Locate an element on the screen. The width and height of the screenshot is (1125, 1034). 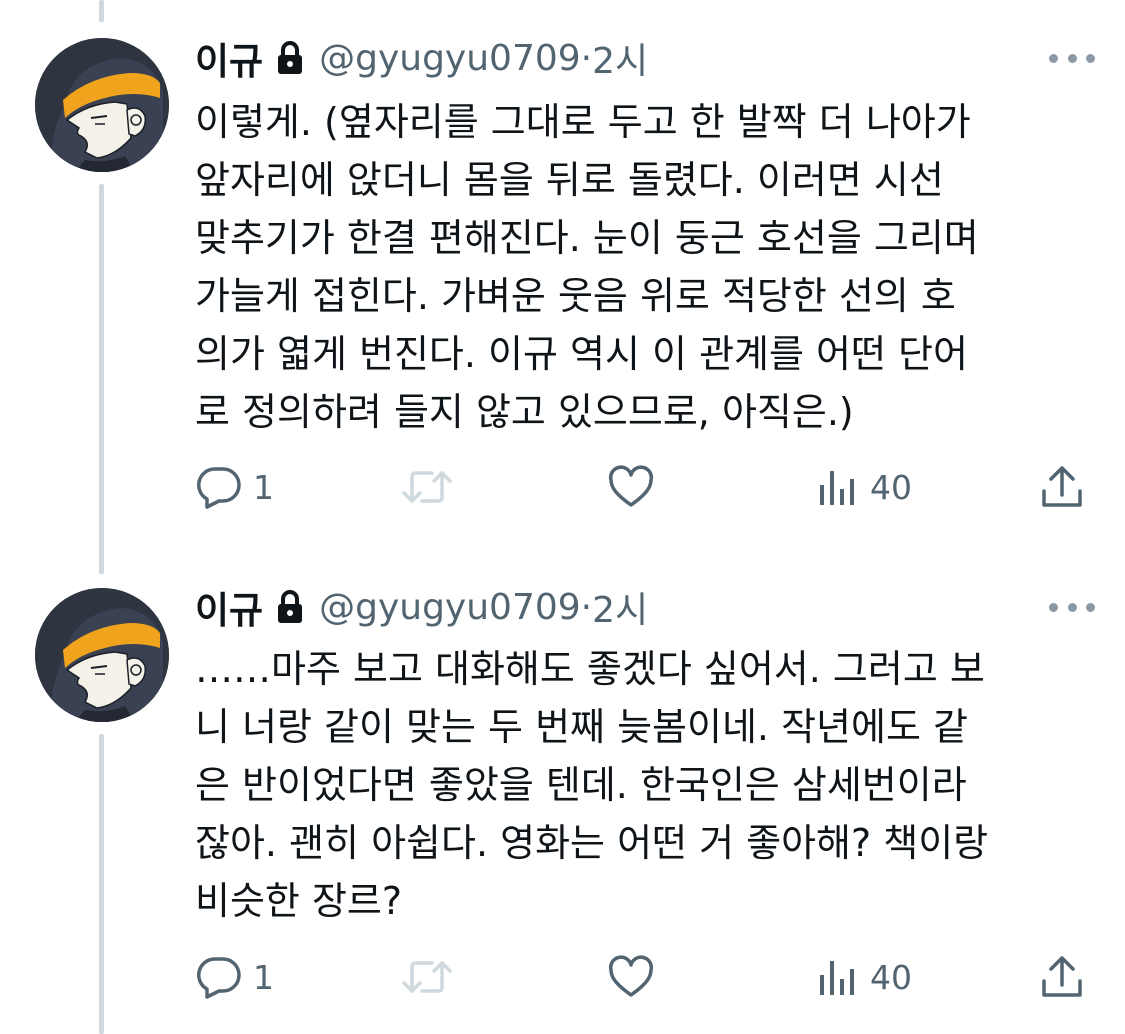
text-line: 은 반이었다면 좋았을 텐데. 한국인은 삼세번이라 is located at coordinates (581, 785).